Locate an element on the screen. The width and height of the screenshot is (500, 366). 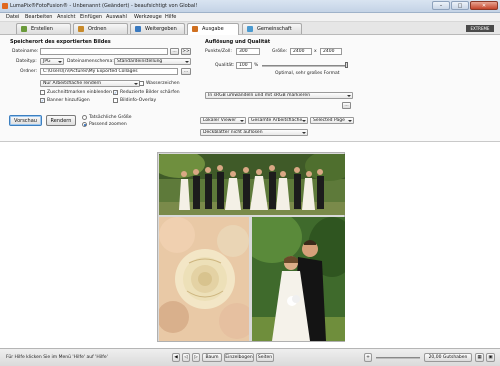
prev-page-button: ◁ is located at coordinates (186, 357).